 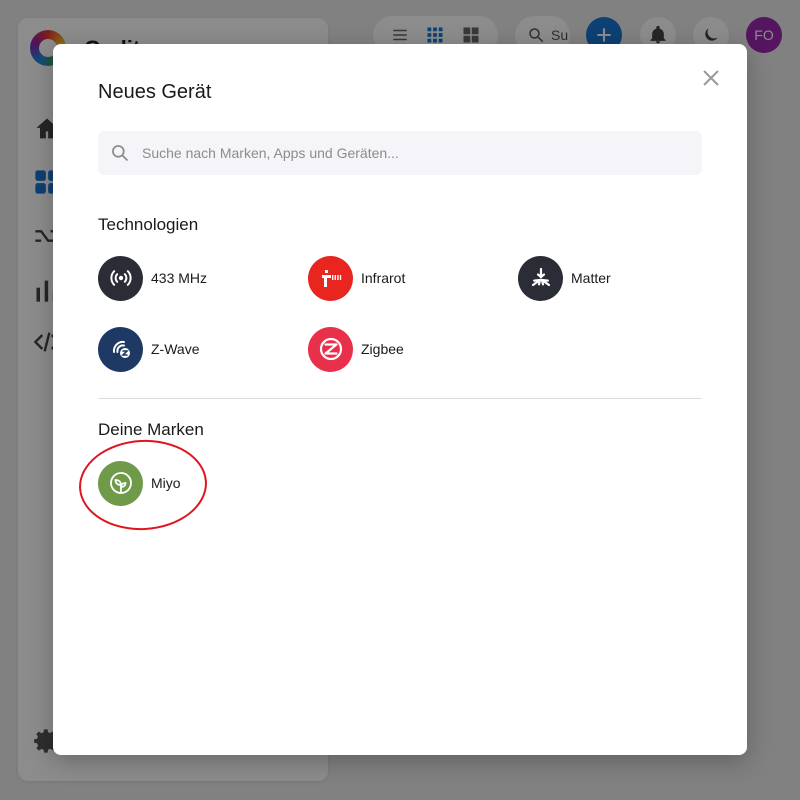 What do you see at coordinates (417, 153) in the screenshot?
I see `device-search-input` at bounding box center [417, 153].